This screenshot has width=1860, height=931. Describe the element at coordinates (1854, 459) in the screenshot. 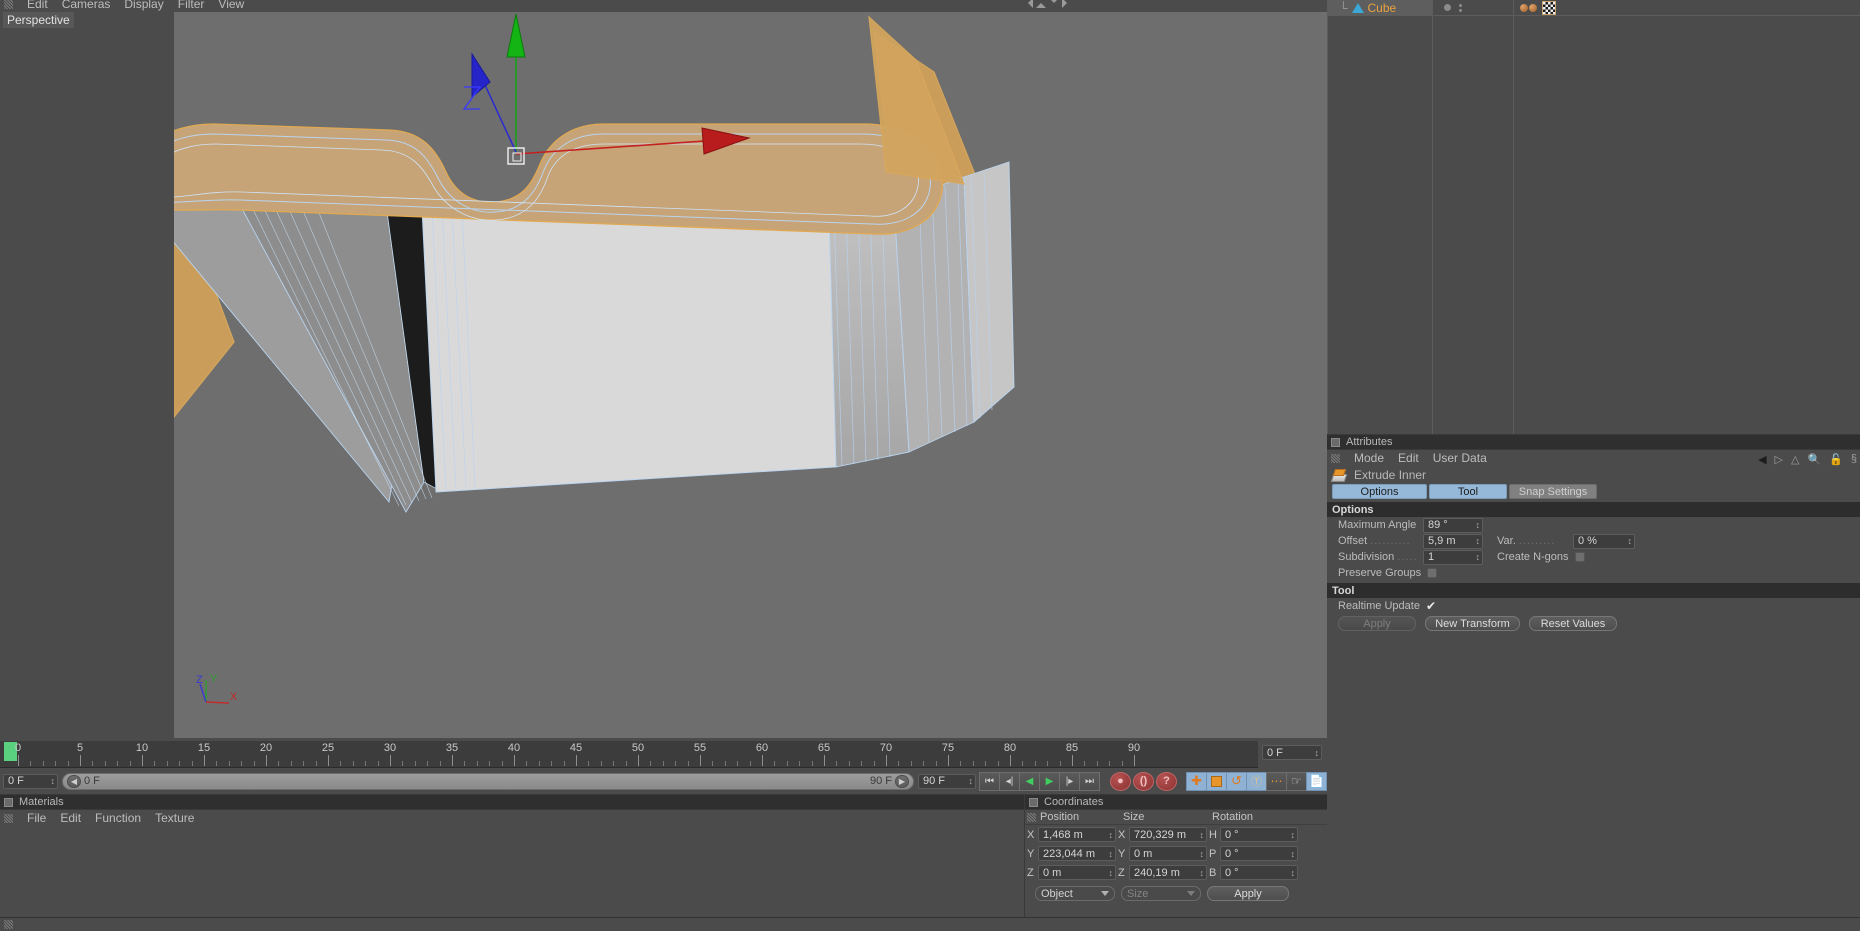

I see `link-icon: §` at that location.